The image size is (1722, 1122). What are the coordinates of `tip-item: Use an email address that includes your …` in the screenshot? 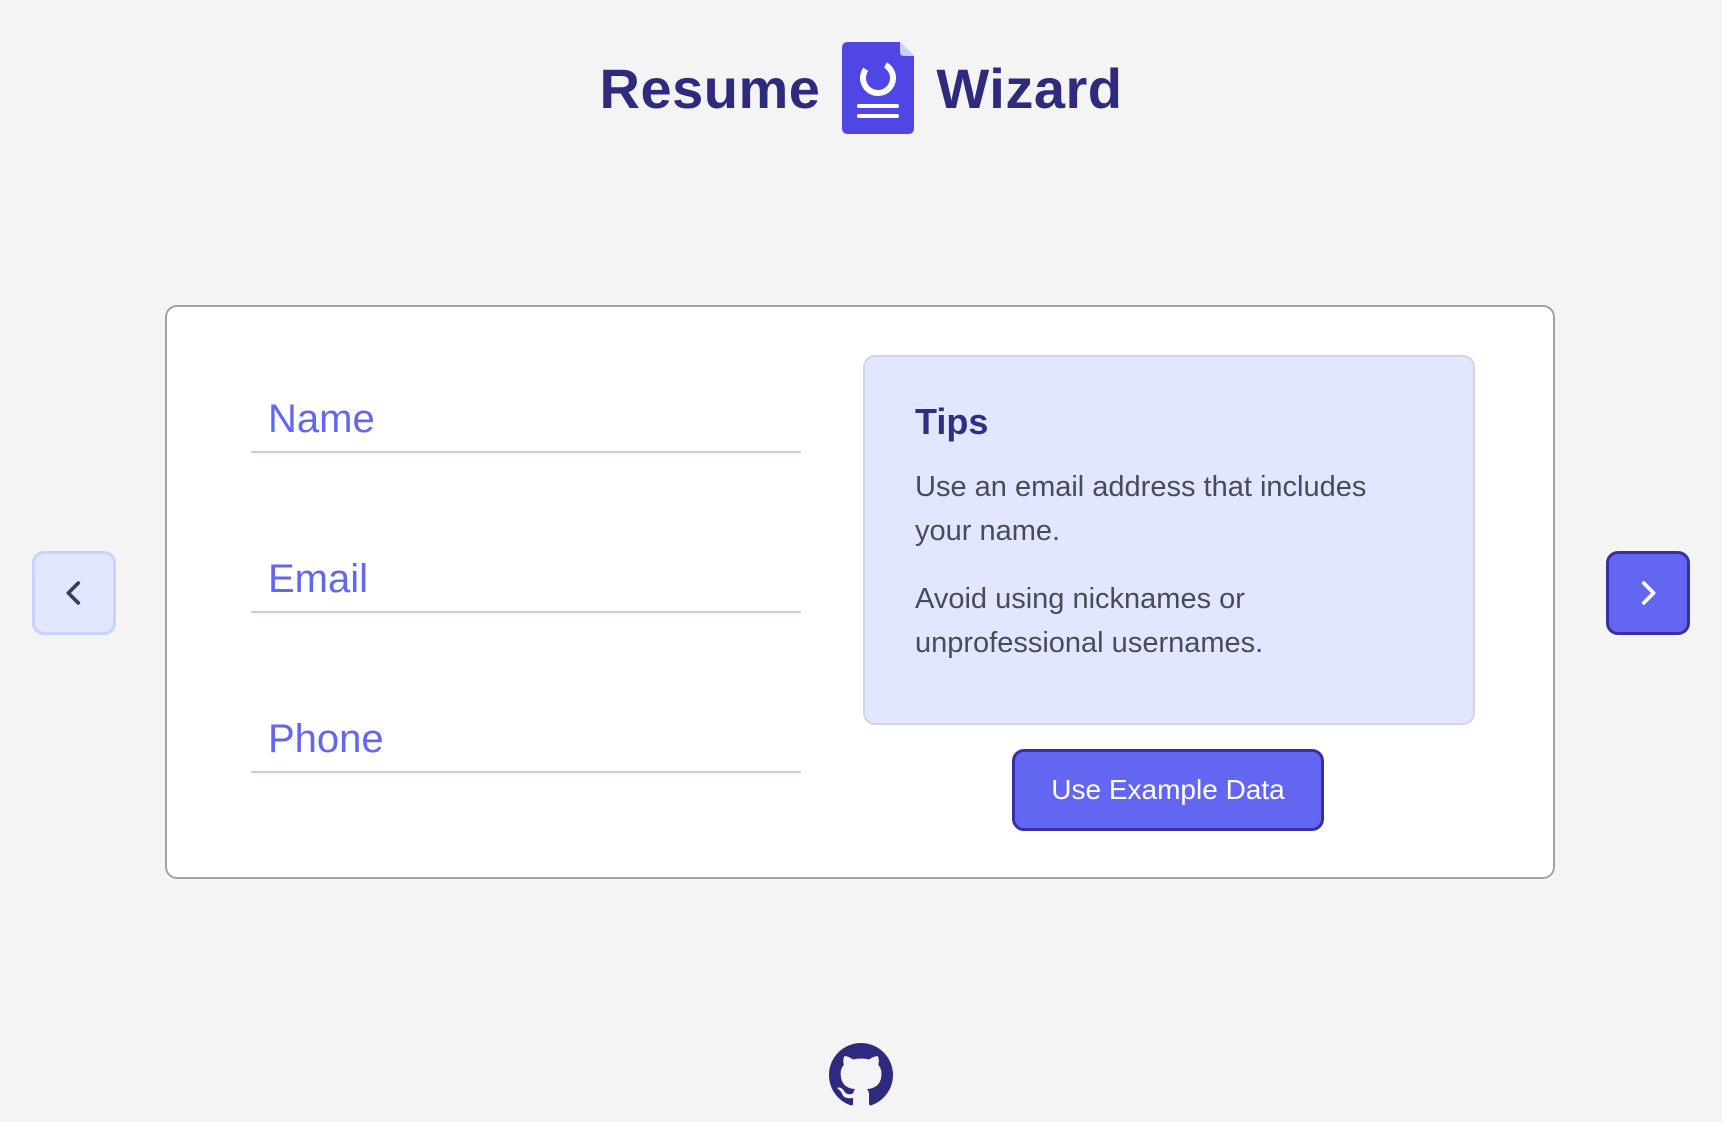 It's located at (1141, 509).